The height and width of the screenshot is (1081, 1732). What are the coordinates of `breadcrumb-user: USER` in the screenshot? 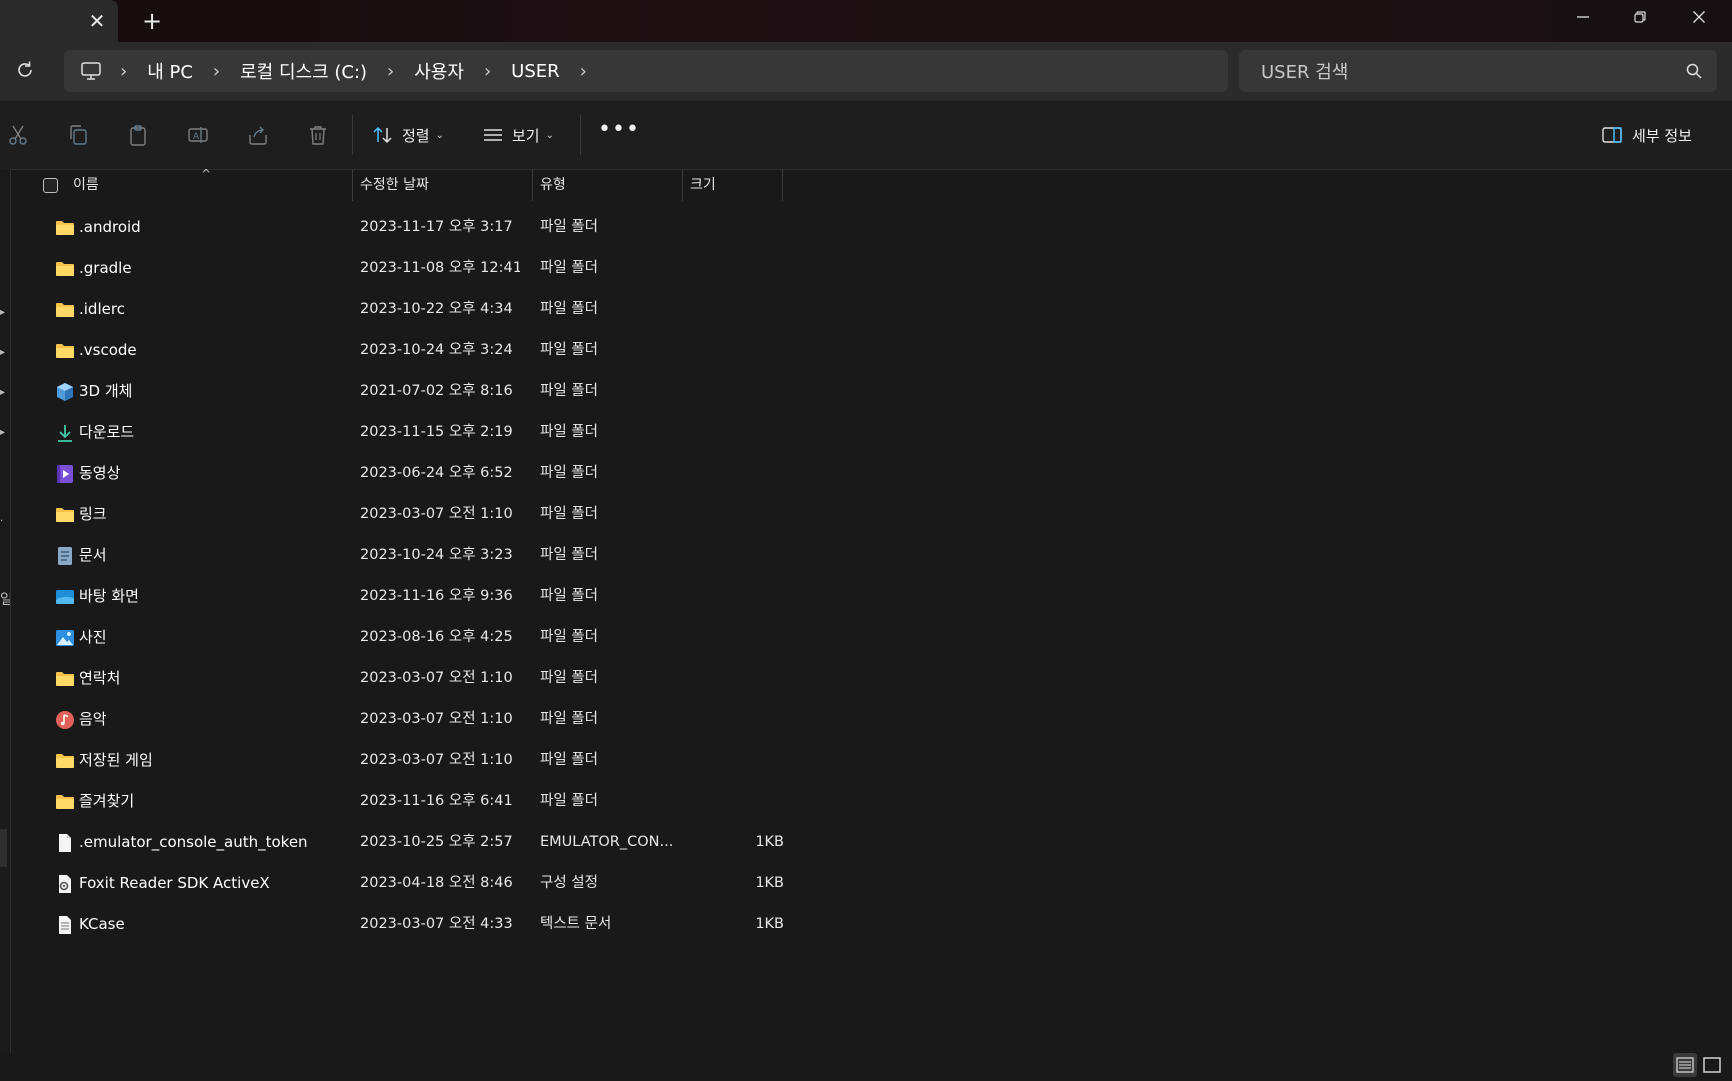 It's located at (535, 71).